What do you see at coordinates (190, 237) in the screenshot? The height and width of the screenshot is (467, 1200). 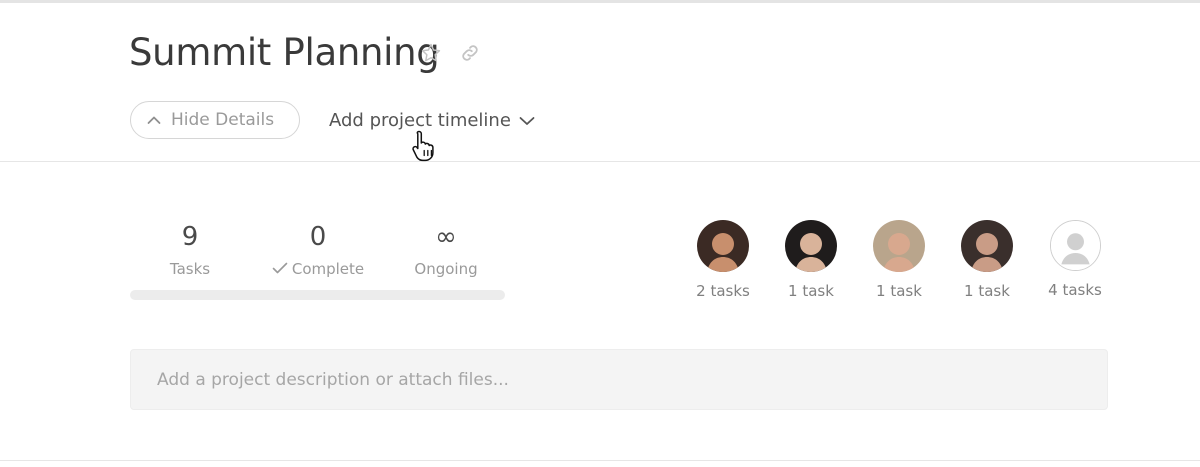 I see `tasks-count: 9` at bounding box center [190, 237].